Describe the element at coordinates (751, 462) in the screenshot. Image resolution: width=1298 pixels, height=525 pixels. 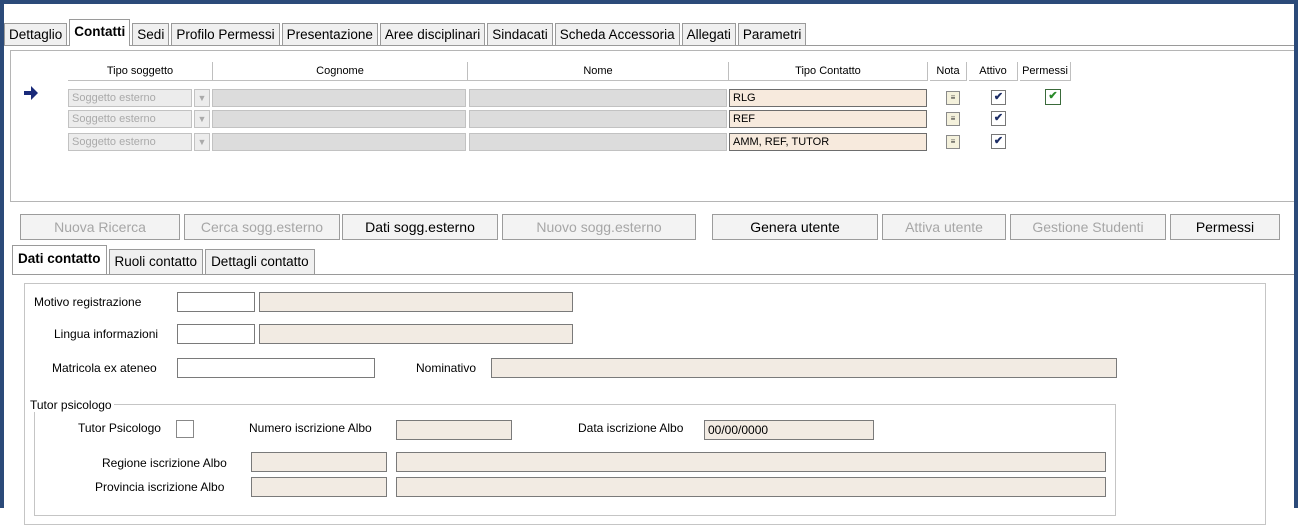
I see `regione-iscrizione-albo-desc-field` at that location.